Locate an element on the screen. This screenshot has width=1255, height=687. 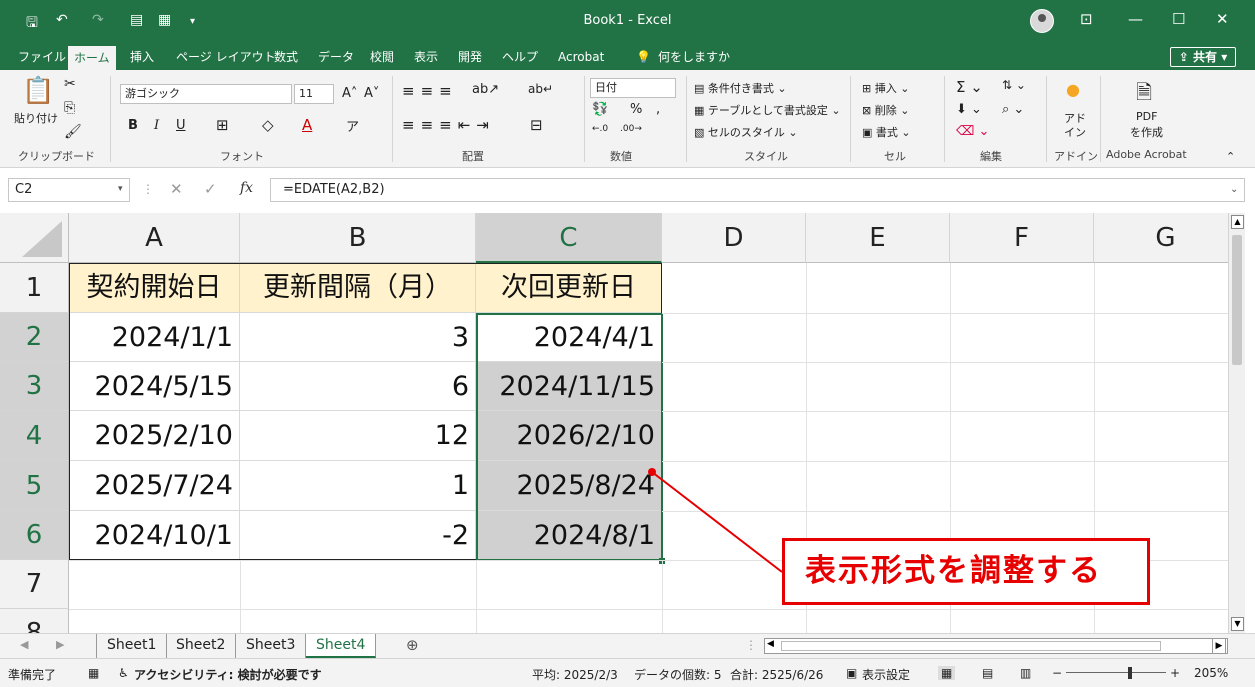
account-avatar is located at coordinates (1042, 21).